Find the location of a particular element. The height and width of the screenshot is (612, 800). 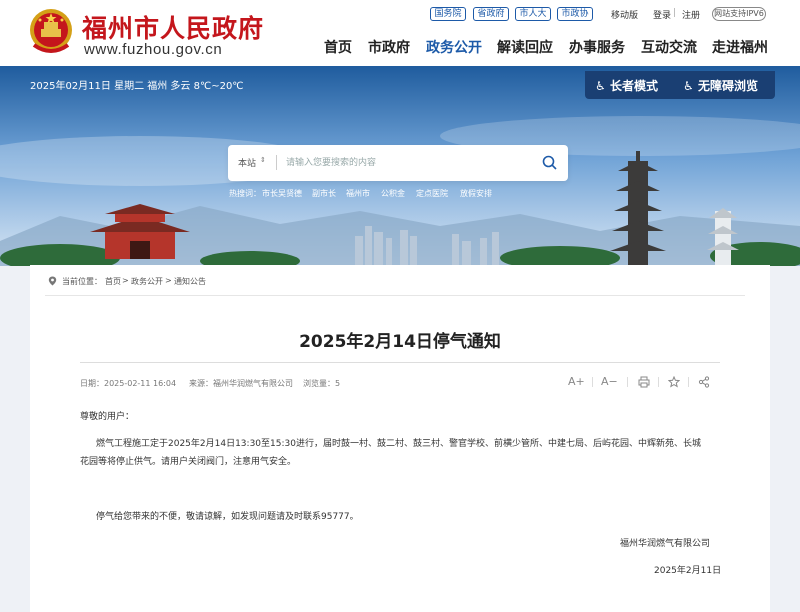

mobile-version-link: 移动版 is located at coordinates (624, 14).